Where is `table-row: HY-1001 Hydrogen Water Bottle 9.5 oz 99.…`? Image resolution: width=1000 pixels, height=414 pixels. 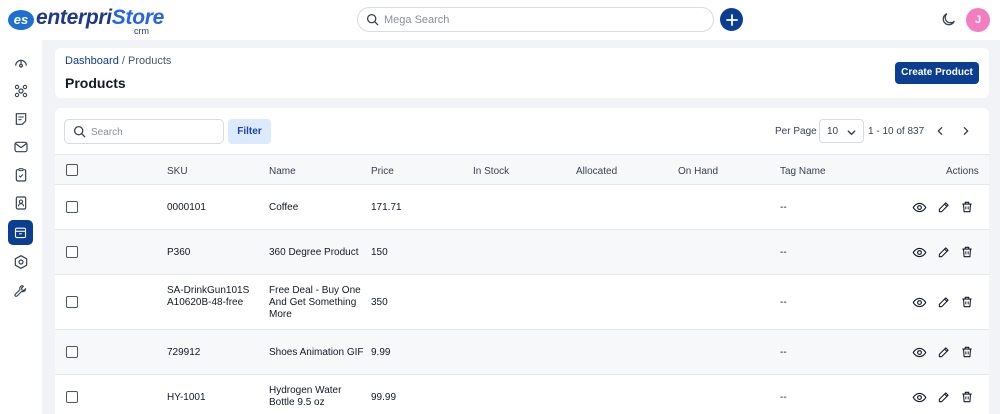
table-row: HY-1001 Hydrogen Water Bottle 9.5 oz 99.… is located at coordinates (522, 394).